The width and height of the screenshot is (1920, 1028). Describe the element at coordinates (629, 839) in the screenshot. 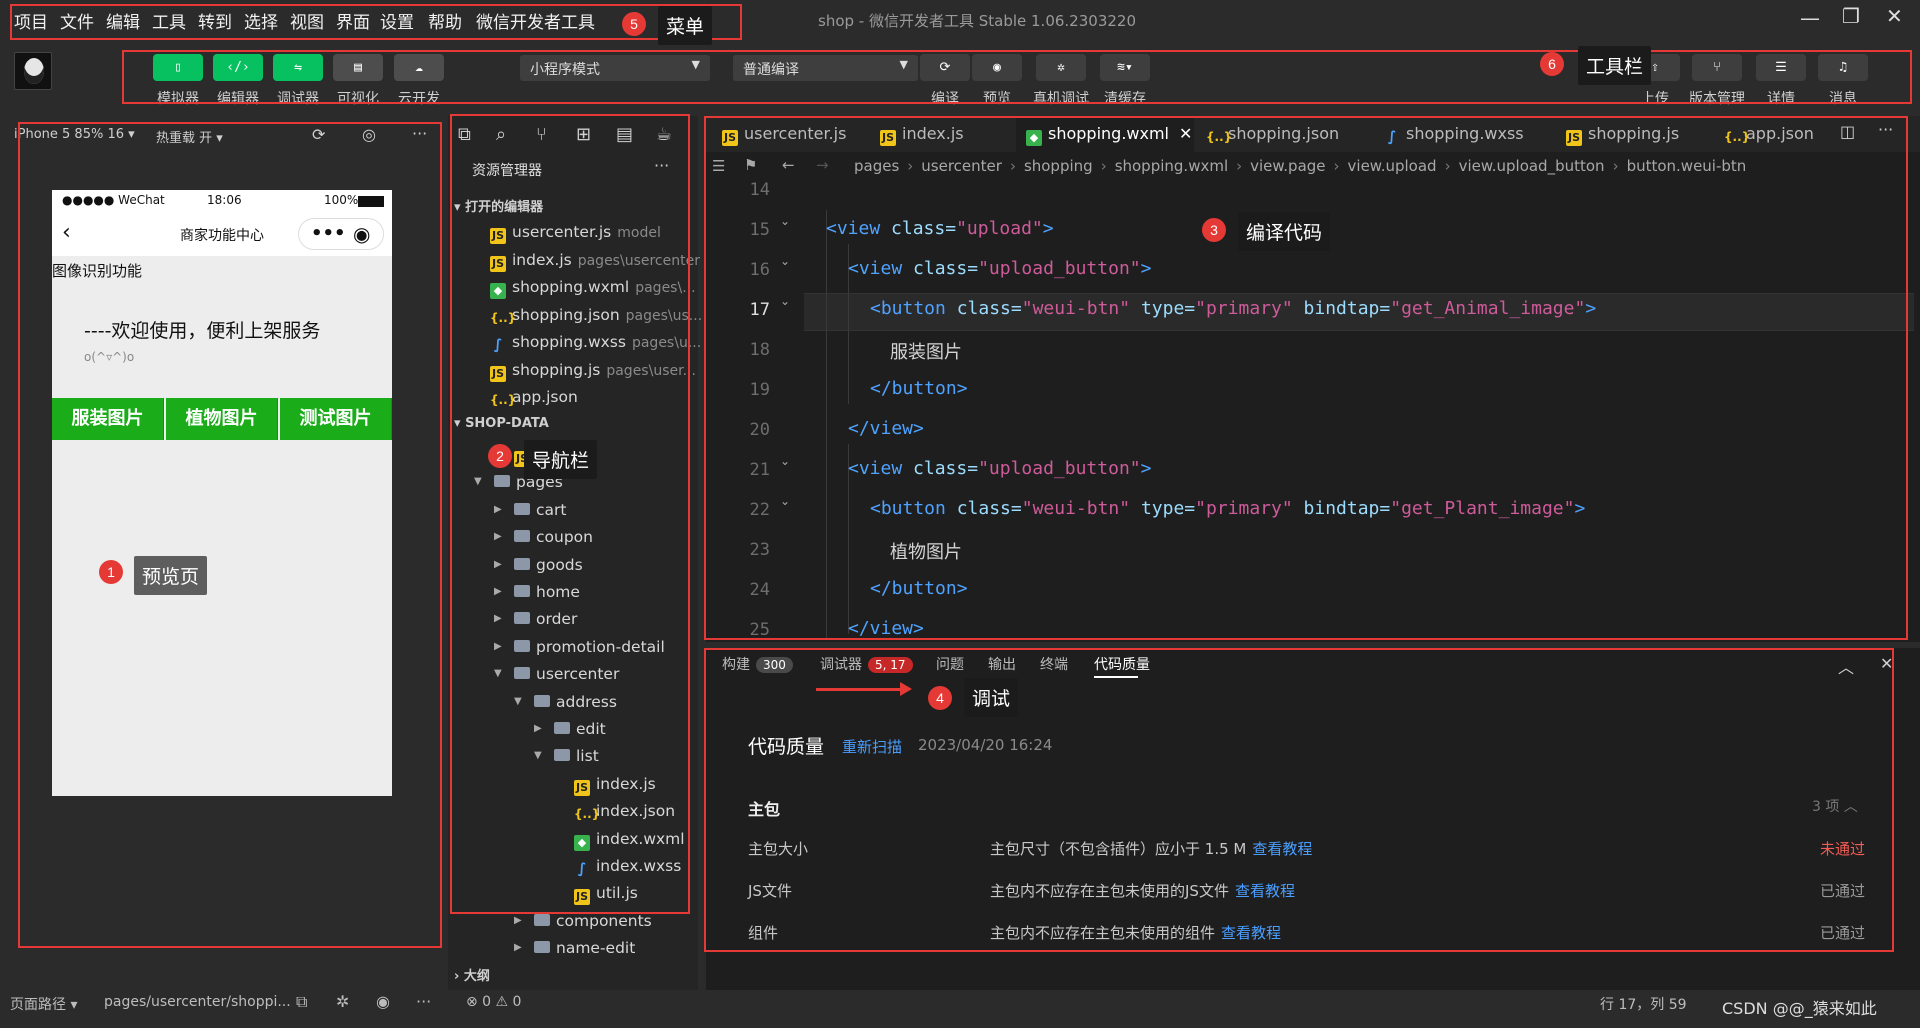

I see `tree-item: ◆ index.wxml` at that location.